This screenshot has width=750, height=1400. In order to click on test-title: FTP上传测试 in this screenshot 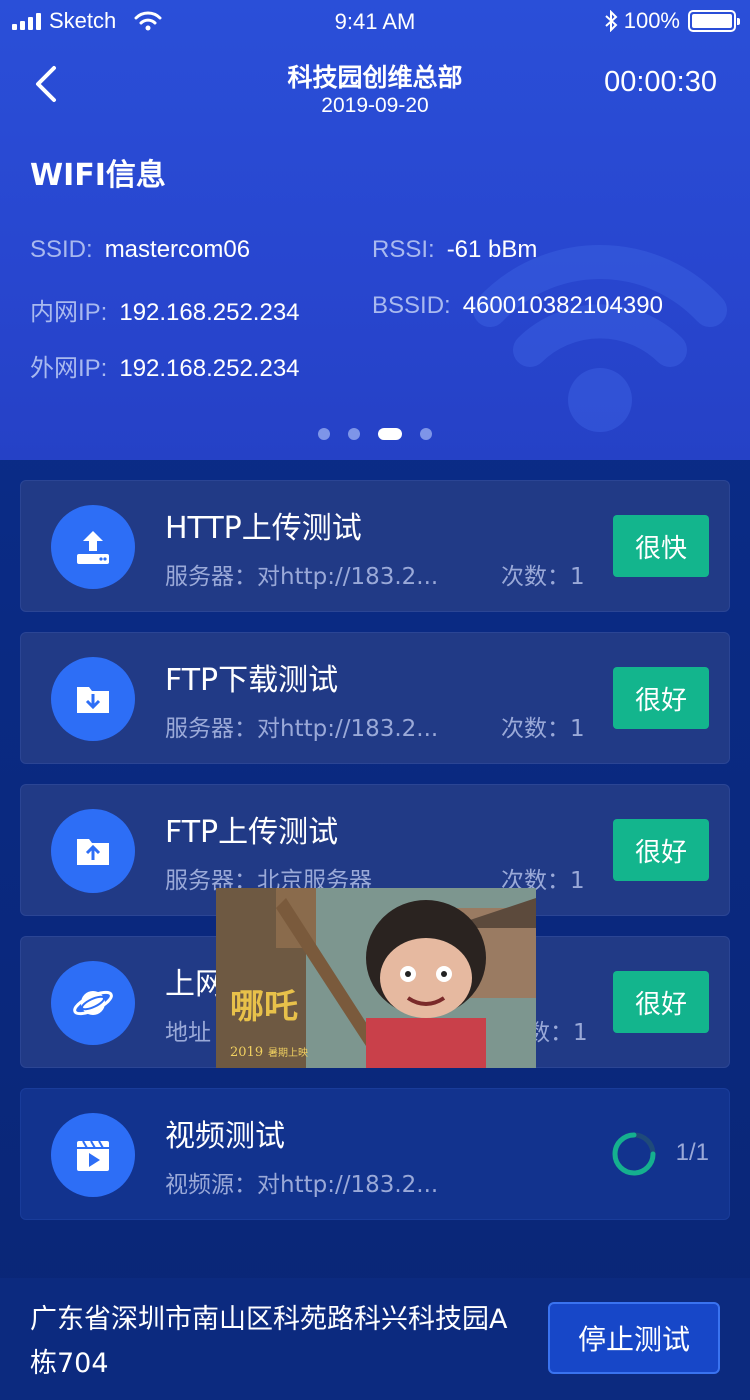, I will do `click(252, 832)`.